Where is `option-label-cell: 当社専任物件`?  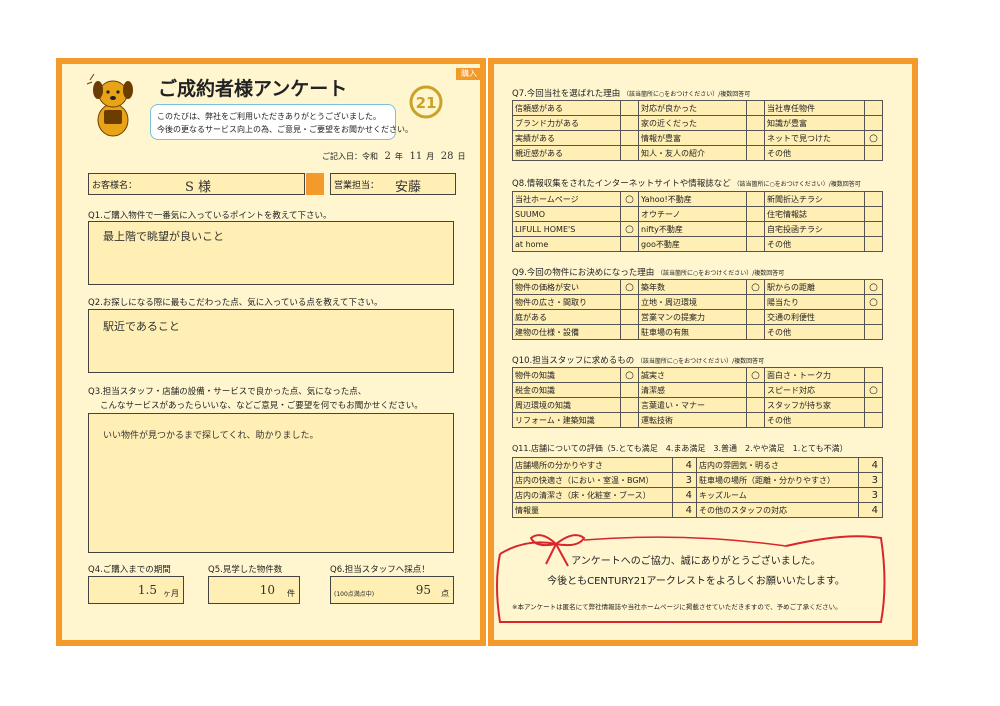
option-label-cell: 当社専任物件 is located at coordinates (814, 108).